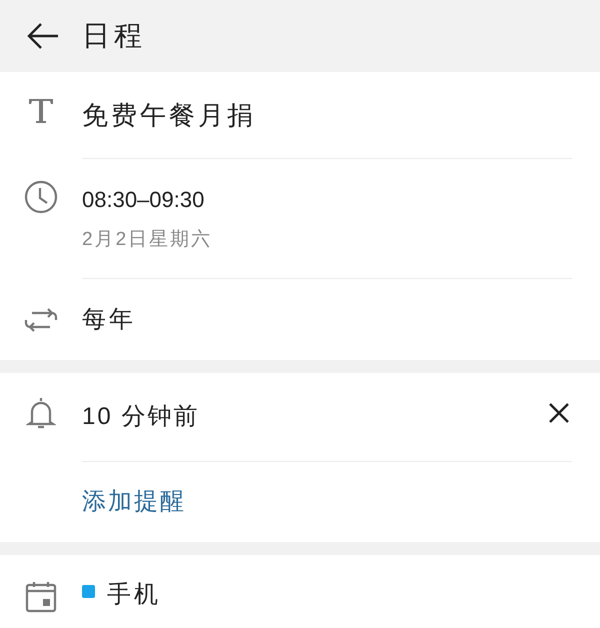 The height and width of the screenshot is (628, 600). Describe the element at coordinates (43, 36) in the screenshot. I see `back-icon` at that location.